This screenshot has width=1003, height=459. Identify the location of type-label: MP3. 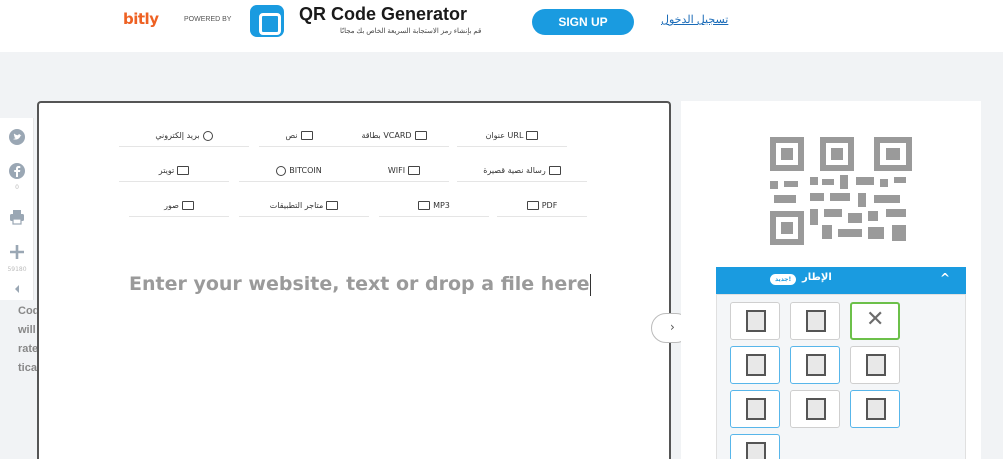
(441, 205).